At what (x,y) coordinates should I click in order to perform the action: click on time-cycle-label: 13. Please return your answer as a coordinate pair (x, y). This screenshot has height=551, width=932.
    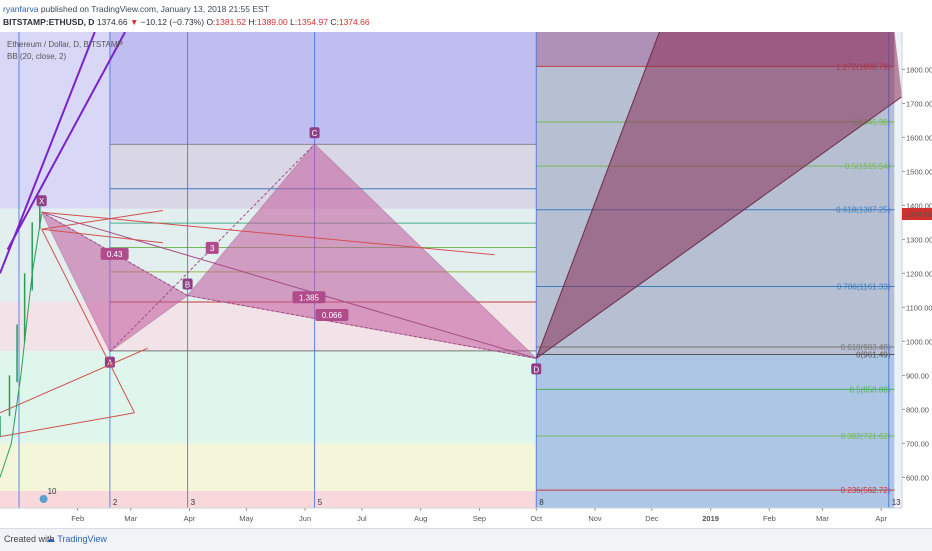
    Looking at the image, I should click on (896, 502).